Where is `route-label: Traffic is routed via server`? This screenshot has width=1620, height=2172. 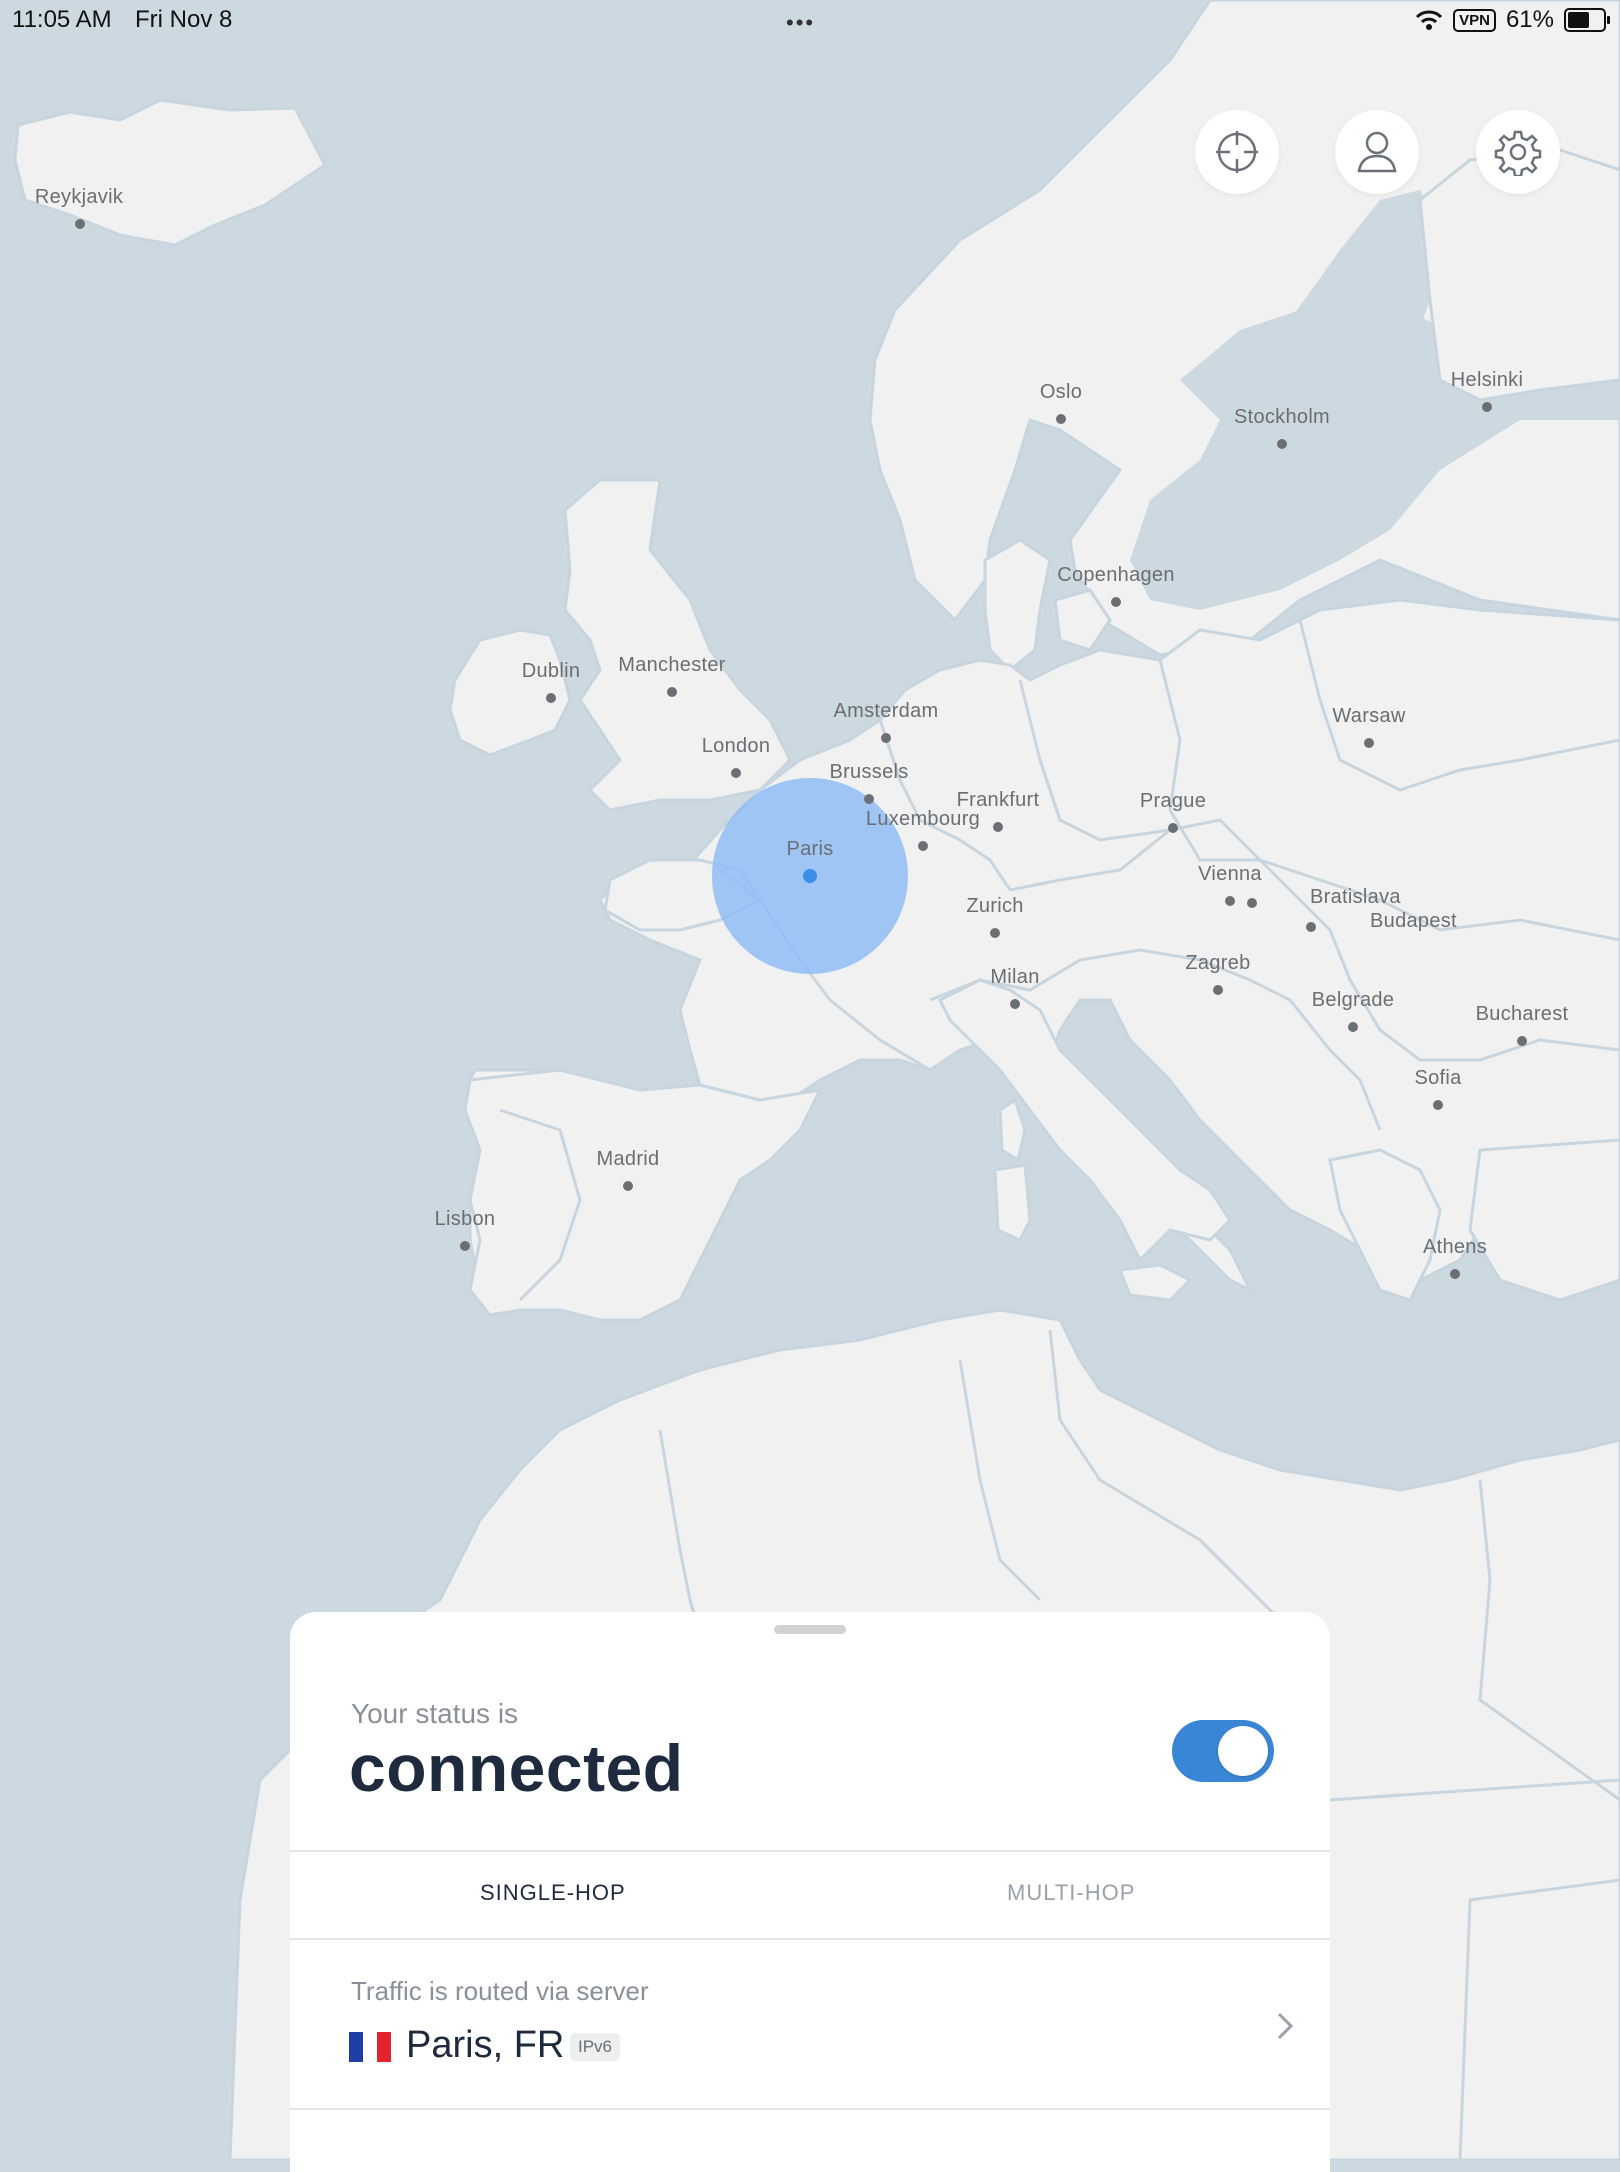
route-label: Traffic is routed via server is located at coordinates (500, 1991).